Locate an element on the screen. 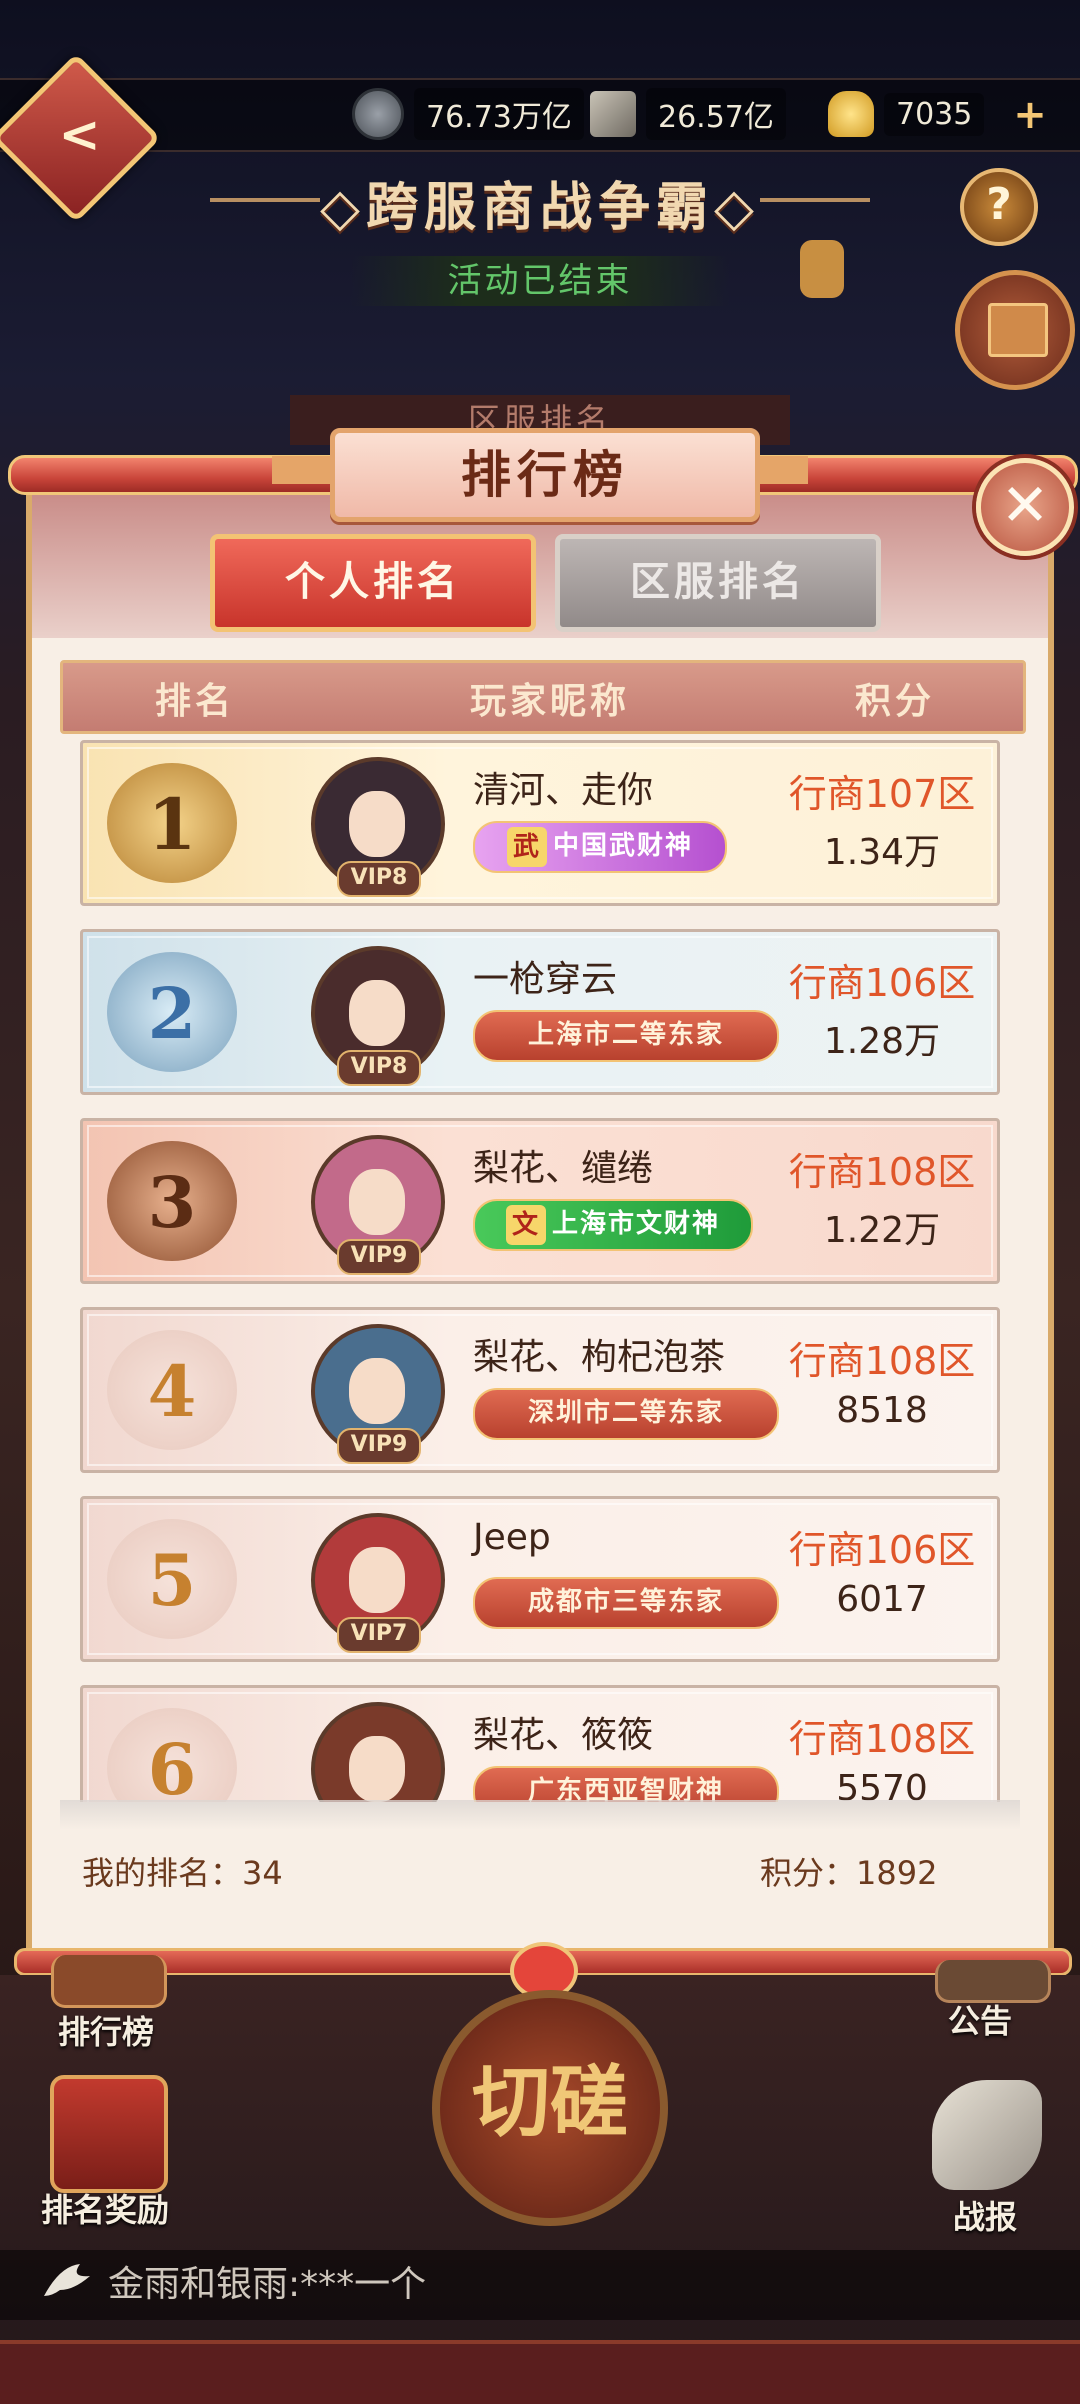 This screenshot has width=1080, height=2404. sky-lantern-decoration is located at coordinates (822, 269).